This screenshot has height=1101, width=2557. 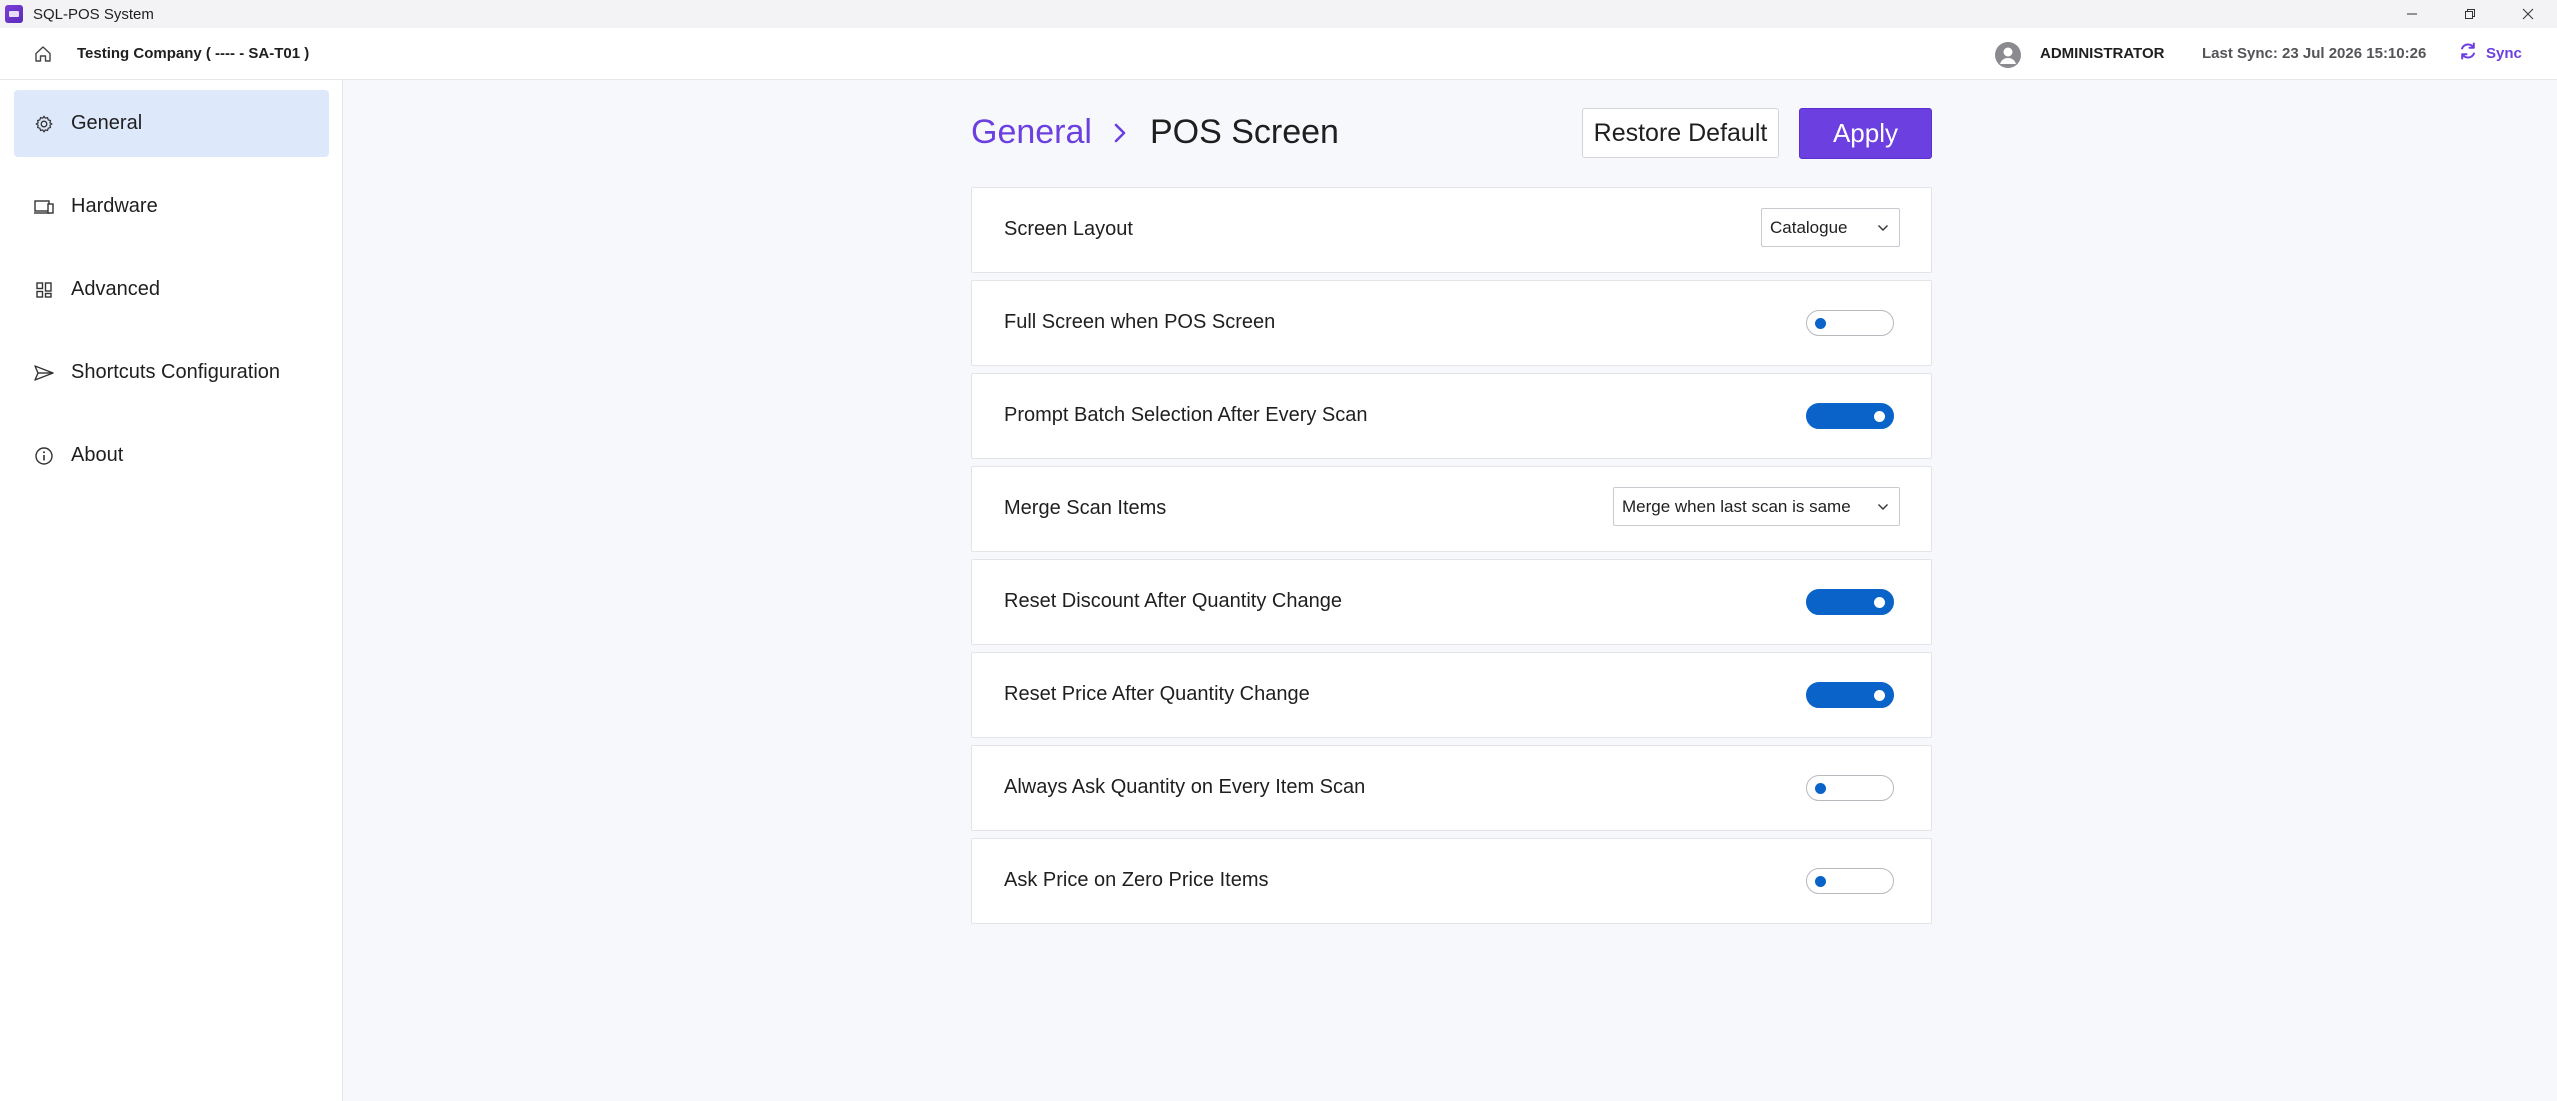 What do you see at coordinates (2412, 14) in the screenshot?
I see `minimize-icon` at bounding box center [2412, 14].